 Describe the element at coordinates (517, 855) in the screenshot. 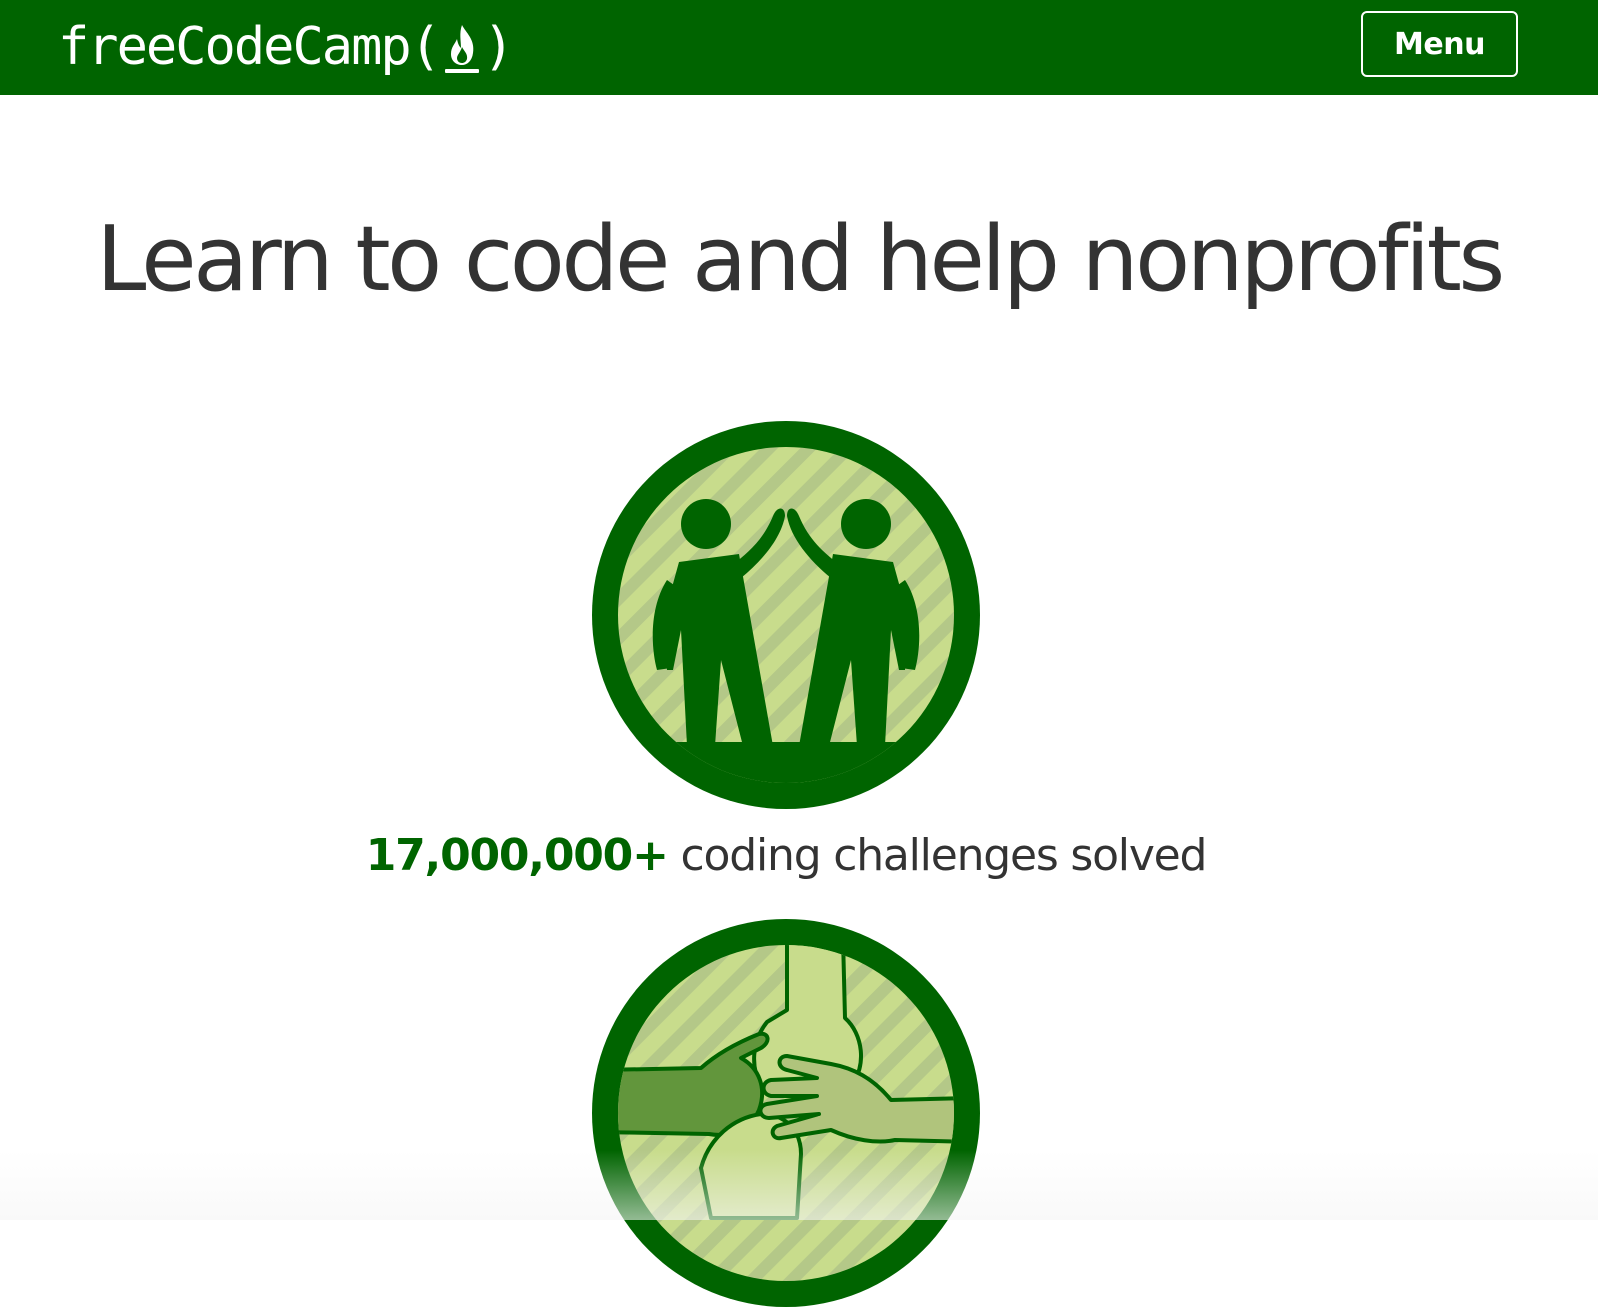

I see `challenges-count: 17,000,000+` at that location.